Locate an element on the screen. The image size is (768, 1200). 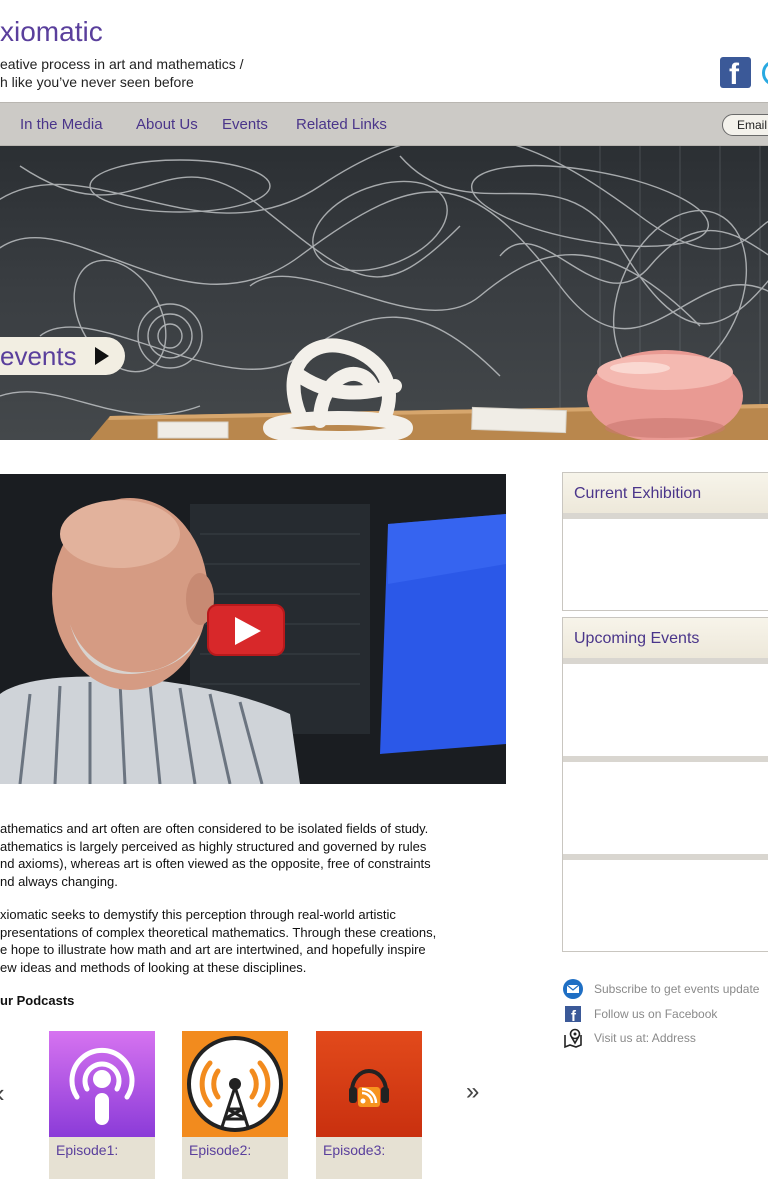
twitter-icon is located at coordinates (765, 73).